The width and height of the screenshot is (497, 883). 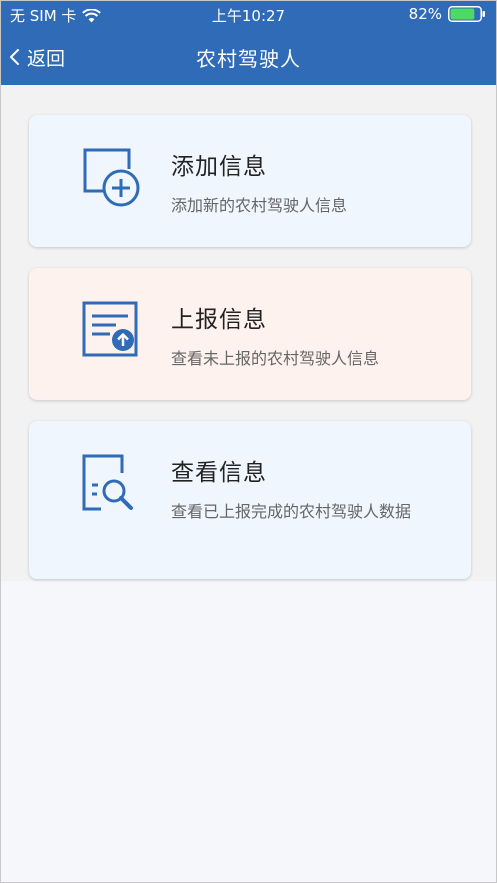 What do you see at coordinates (107, 482) in the screenshot?
I see `document-search-icon` at bounding box center [107, 482].